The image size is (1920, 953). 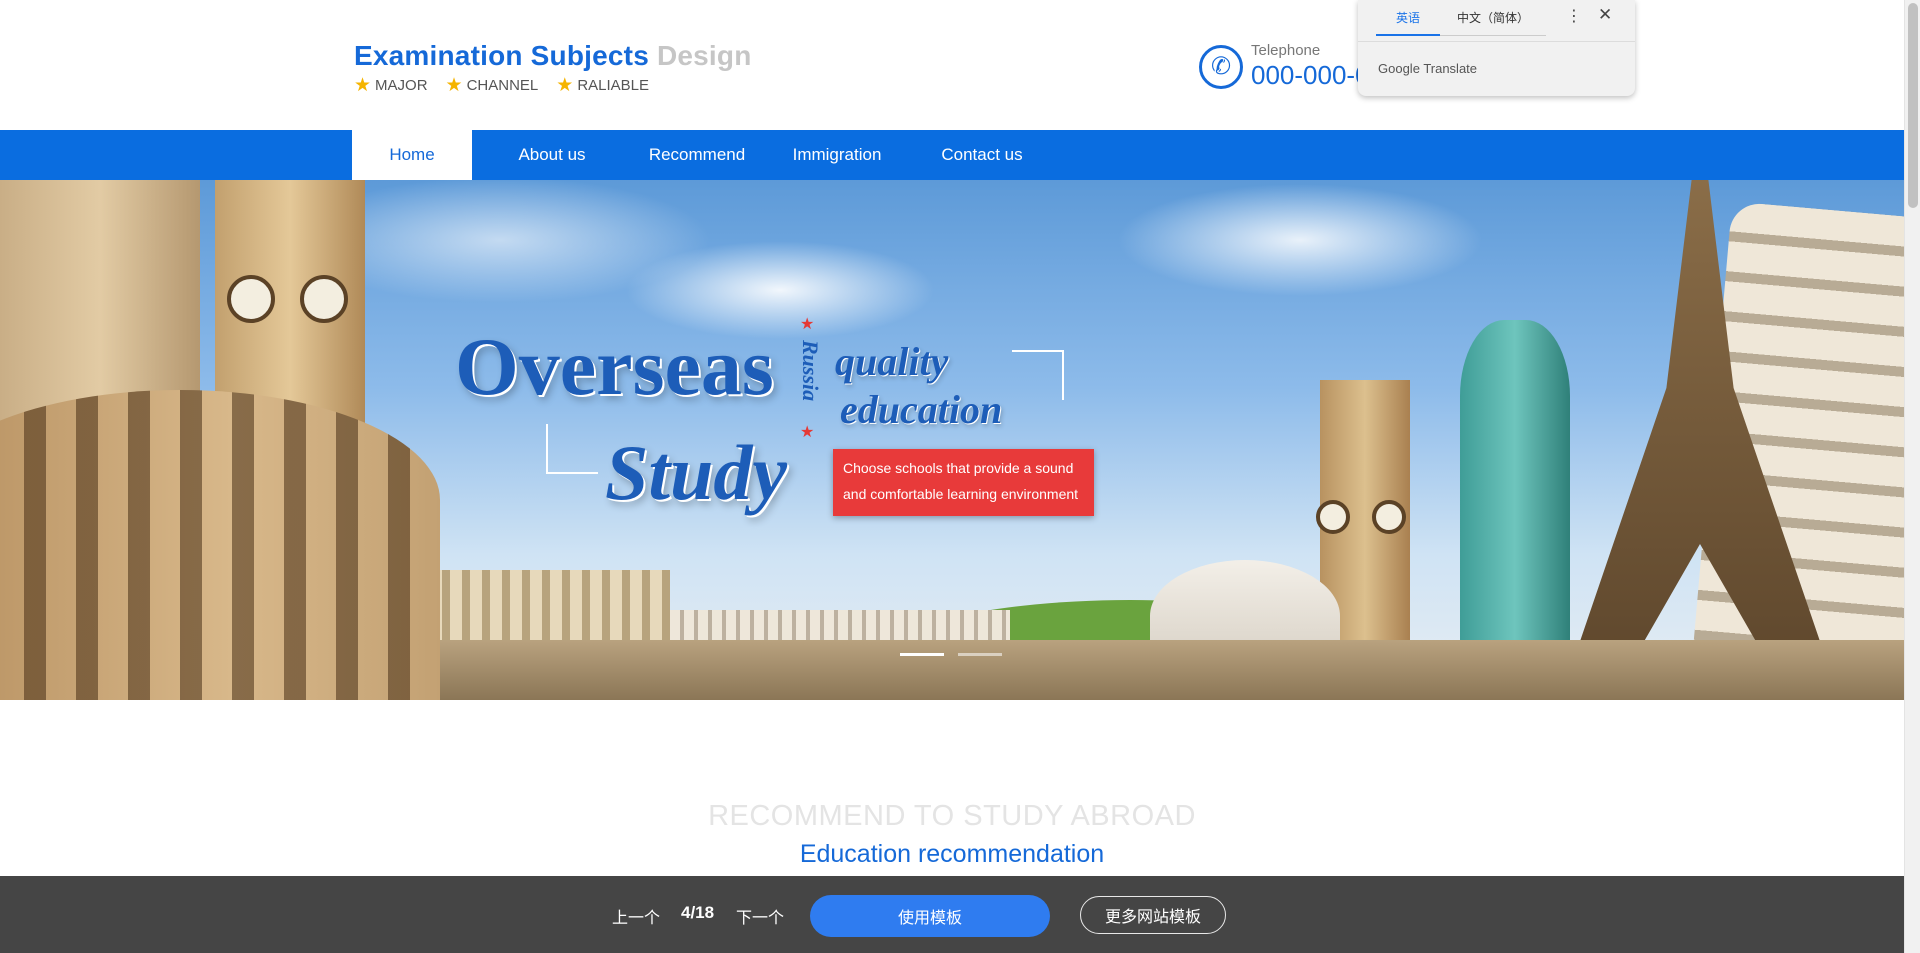 I want to click on brand-title-accent: Design, so click(x=704, y=55).